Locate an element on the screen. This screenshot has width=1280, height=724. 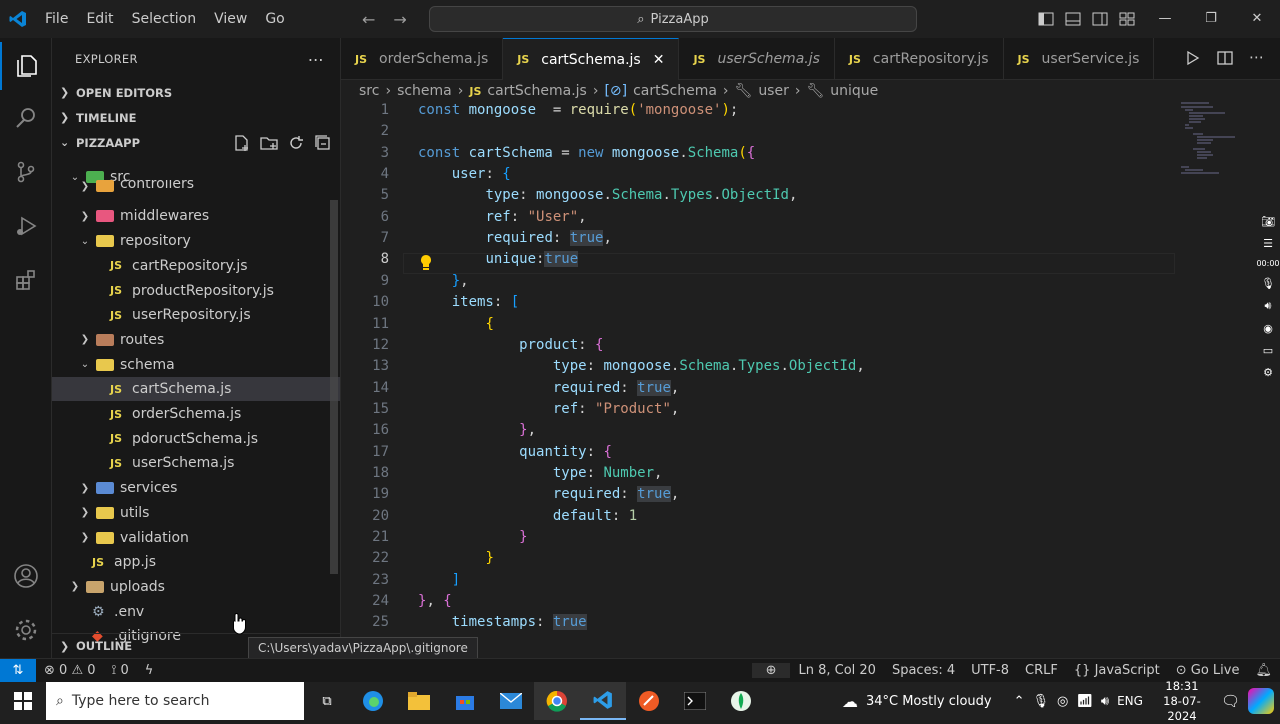
toggle-primary-sidebar-icon is located at coordinates (1046, 19).